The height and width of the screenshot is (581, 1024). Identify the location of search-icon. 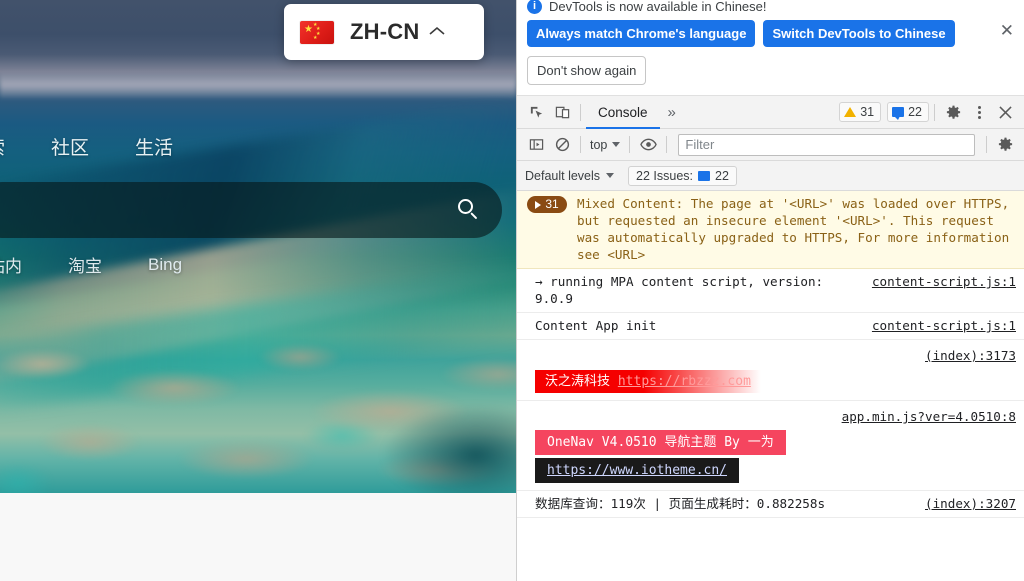
(469, 210).